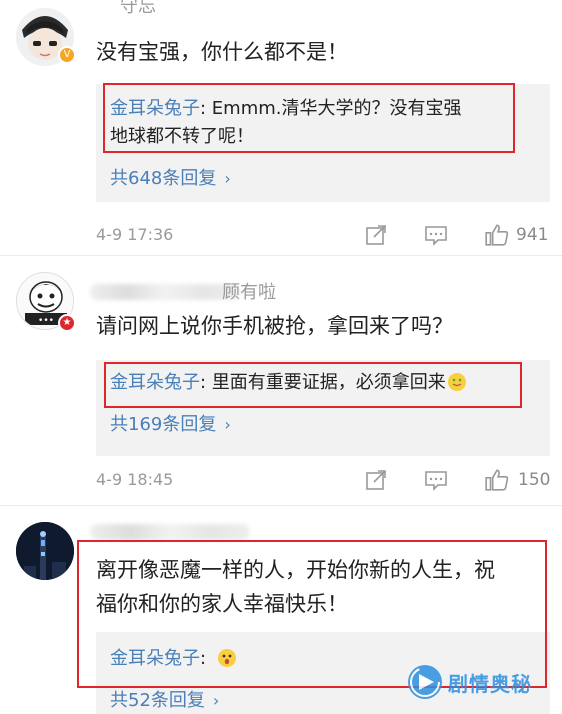  Describe the element at coordinates (163, 178) in the screenshot. I see `more-replies-label: 共648条回复` at that location.